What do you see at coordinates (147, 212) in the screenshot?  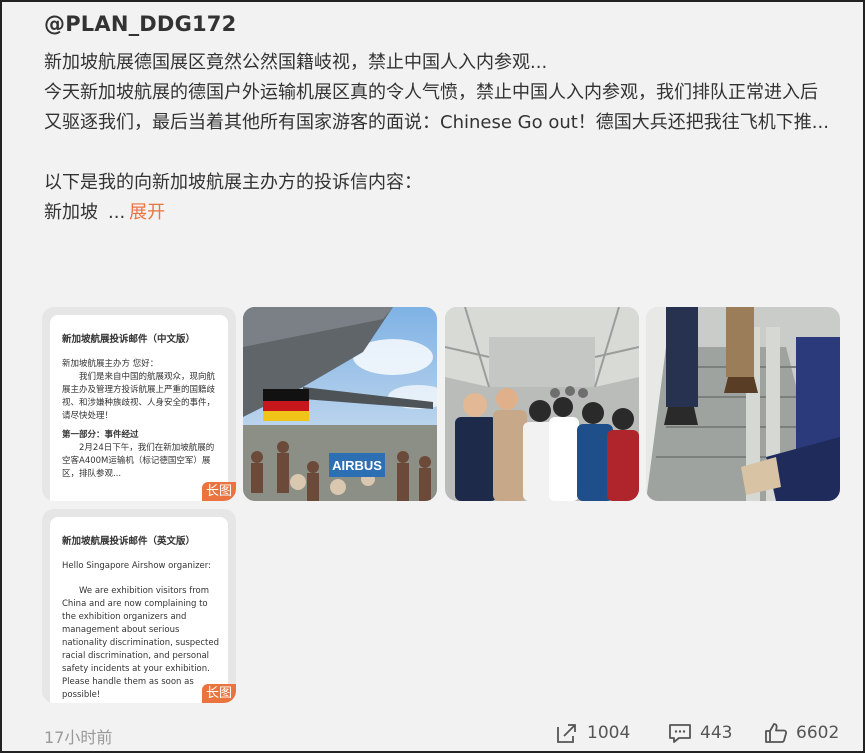 I see `expand-link: 展开` at bounding box center [147, 212].